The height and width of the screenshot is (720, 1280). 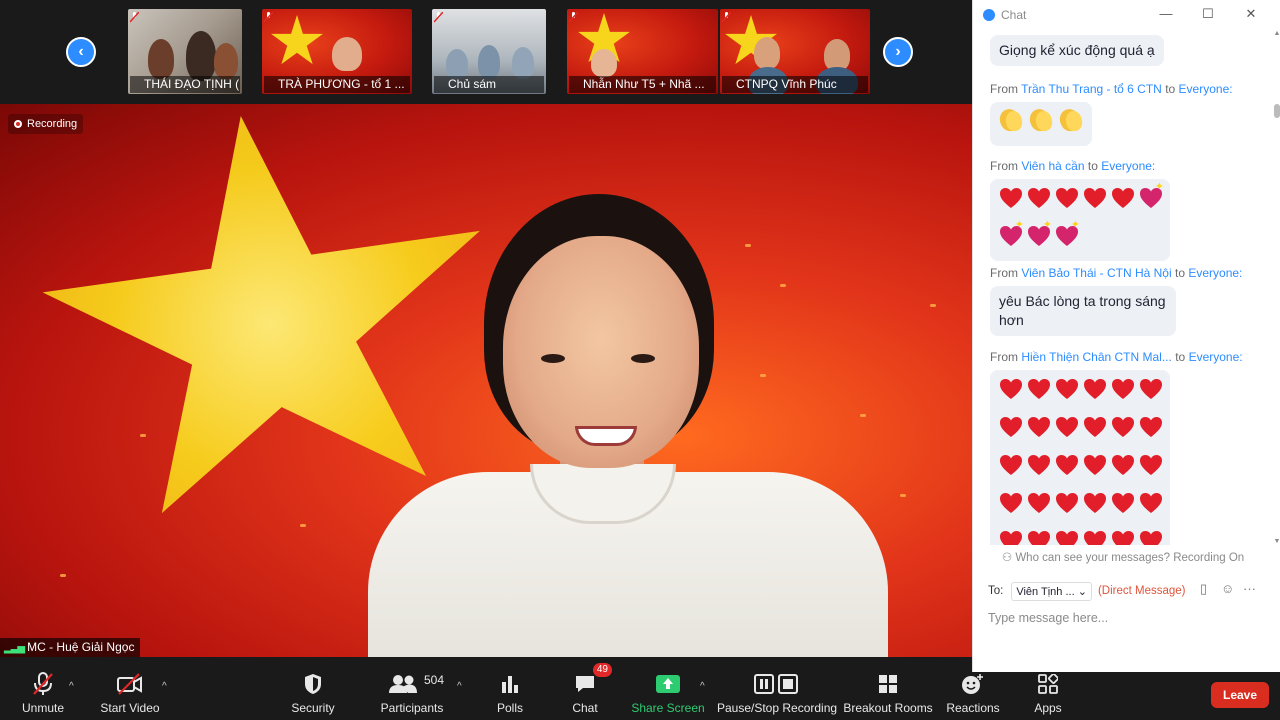 I want to click on previous-page-arrow-icon: ‹, so click(x=81, y=52).